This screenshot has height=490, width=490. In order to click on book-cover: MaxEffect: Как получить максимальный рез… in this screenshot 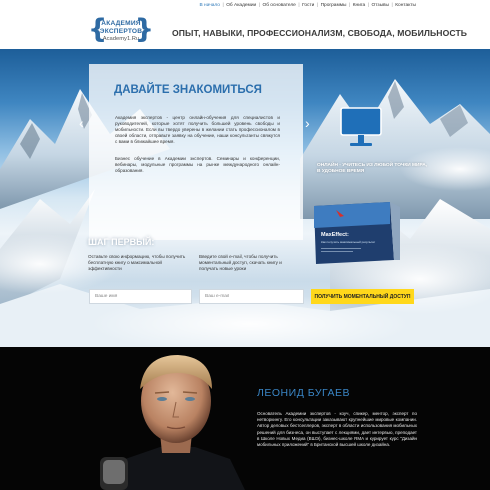, I will do `click(357, 233)`.